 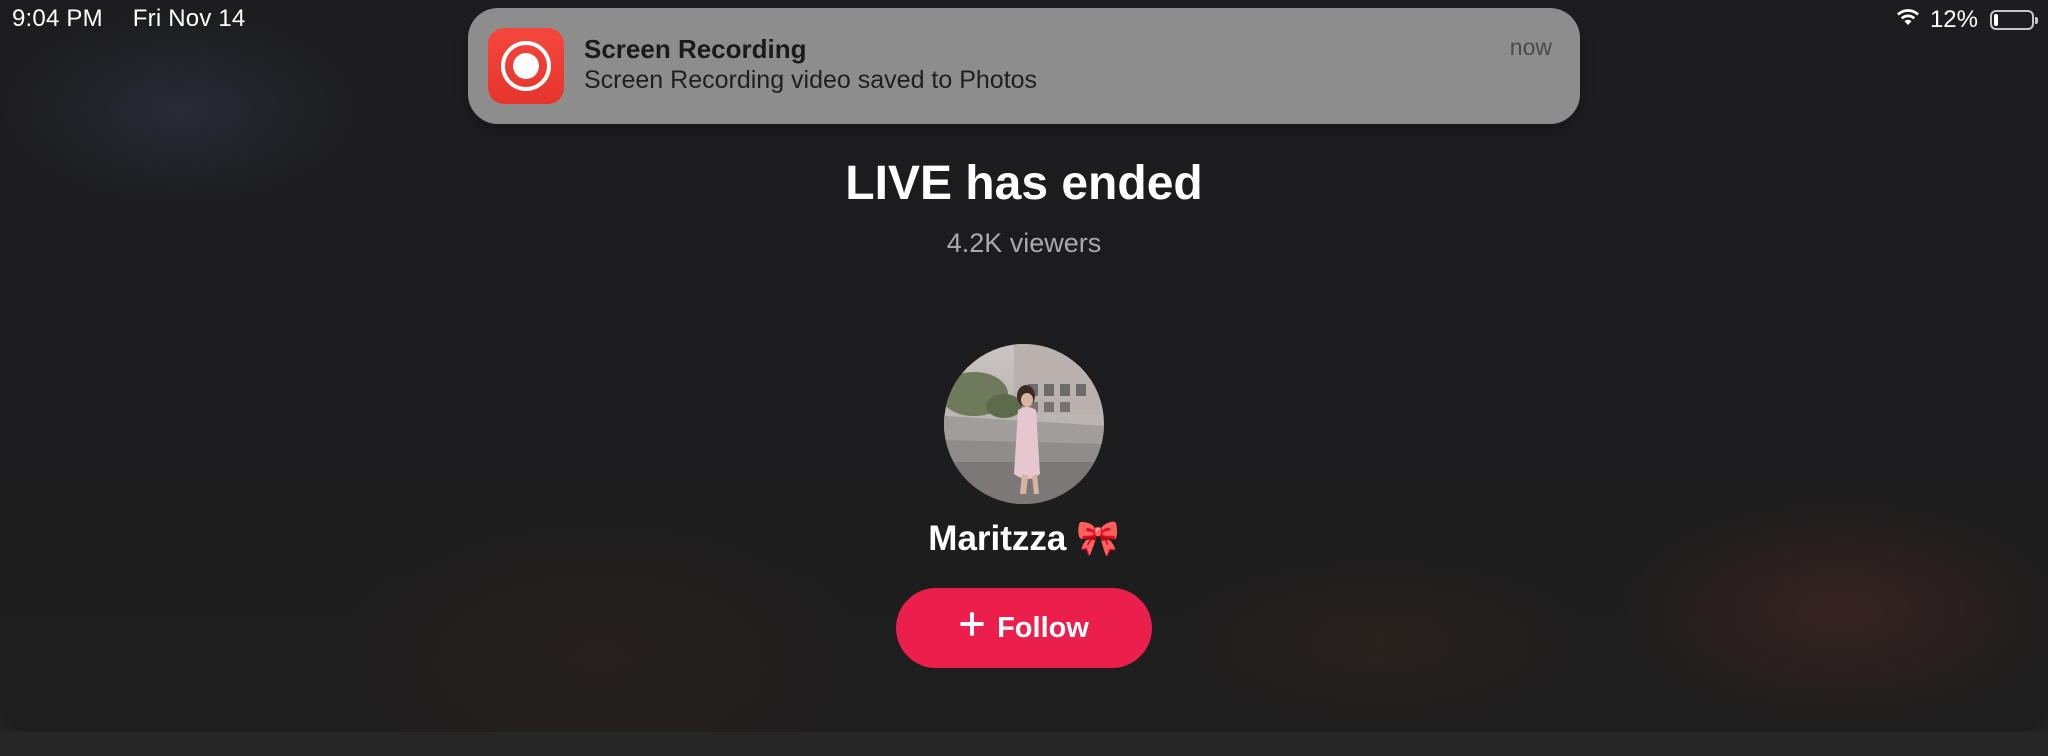 What do you see at coordinates (1024, 744) in the screenshot?
I see `bottom-edge` at bounding box center [1024, 744].